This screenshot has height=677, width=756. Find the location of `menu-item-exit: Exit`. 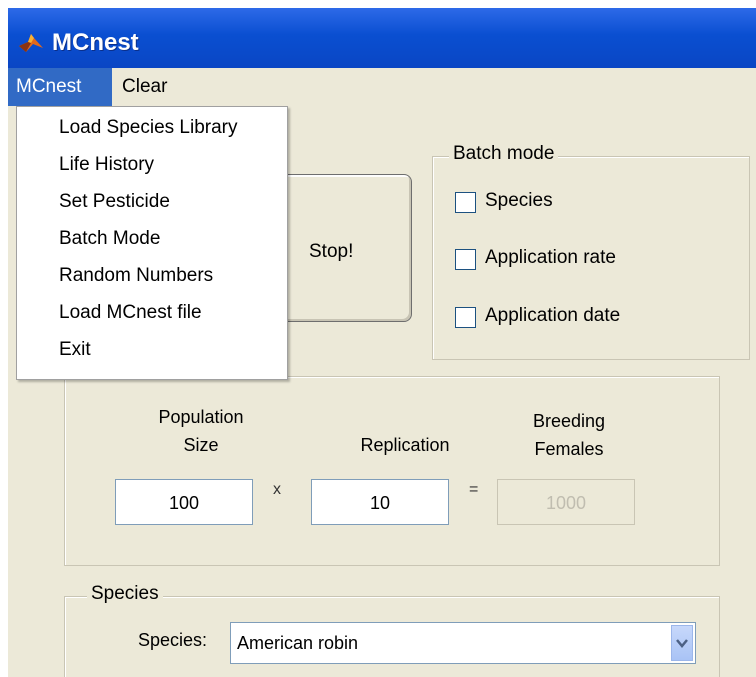

menu-item-exit: Exit is located at coordinates (75, 350).